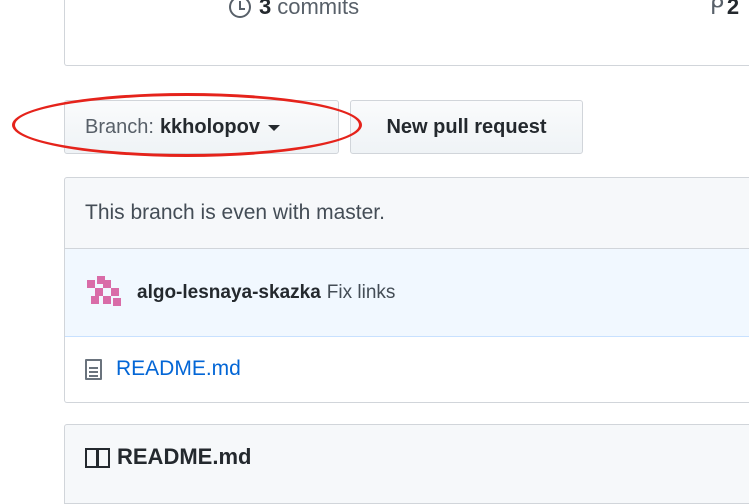 This screenshot has height=504, width=749. Describe the element at coordinates (97, 458) in the screenshot. I see `book-icon` at that location.